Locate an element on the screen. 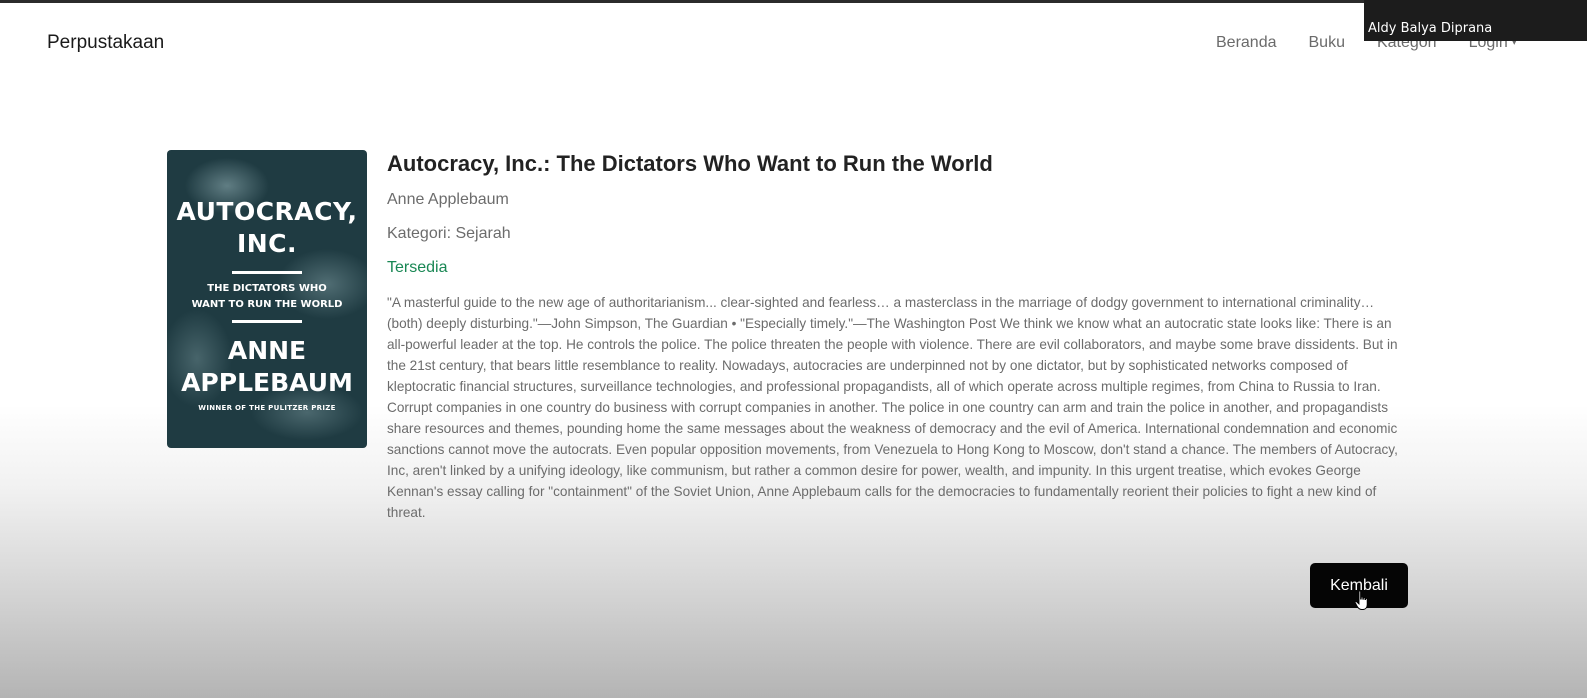 The height and width of the screenshot is (698, 1587). nav-link-beranda: Beranda is located at coordinates (1246, 43).